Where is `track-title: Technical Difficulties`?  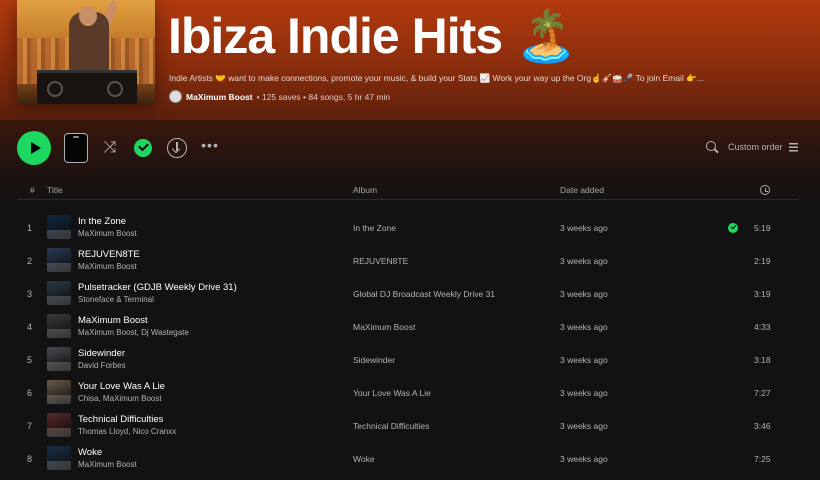
track-title: Technical Difficulties is located at coordinates (120, 419).